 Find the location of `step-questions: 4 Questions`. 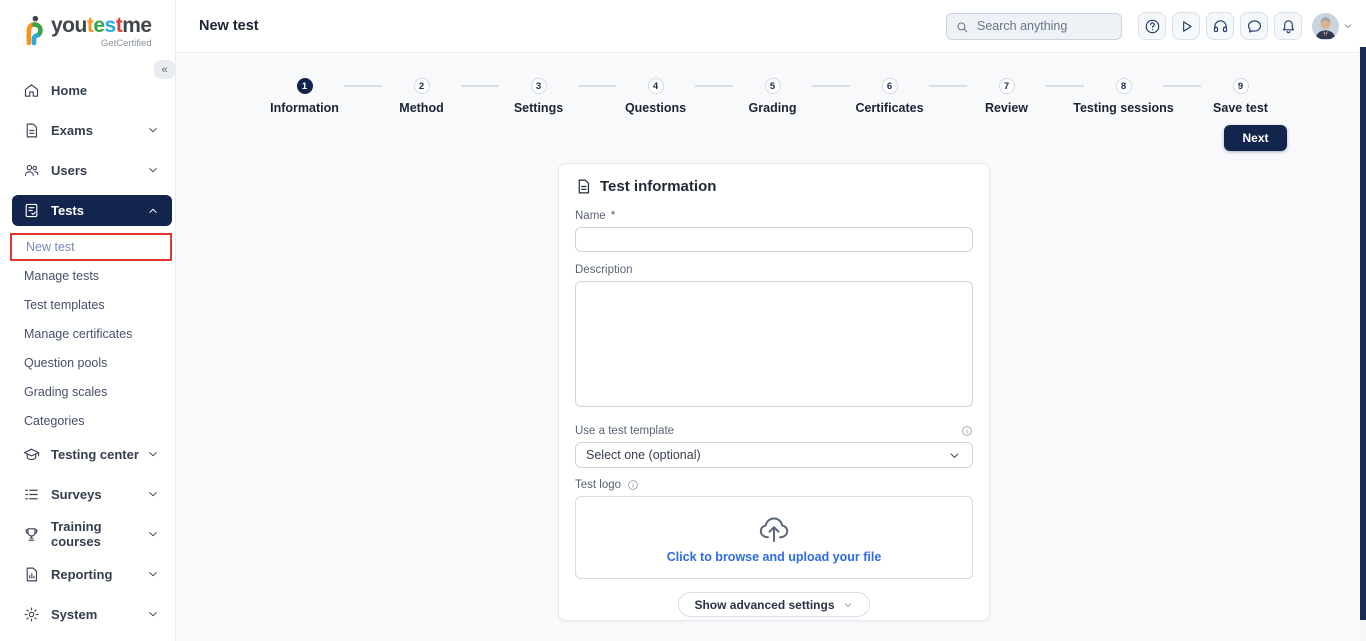

step-questions: 4 Questions is located at coordinates (665, 96).